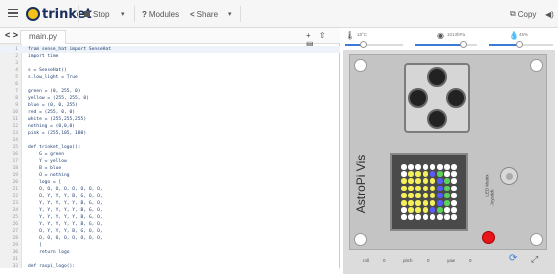  What do you see at coordinates (527, 14) in the screenshot?
I see `copy-label: Copy` at bounding box center [527, 14].